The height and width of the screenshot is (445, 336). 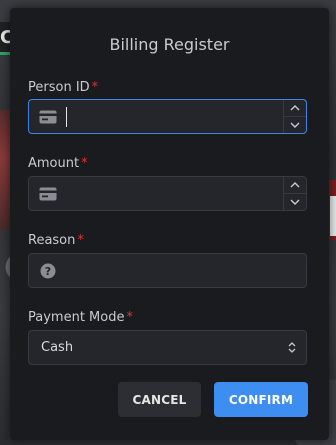 I want to click on amount-label-text: Amount, so click(x=54, y=163).